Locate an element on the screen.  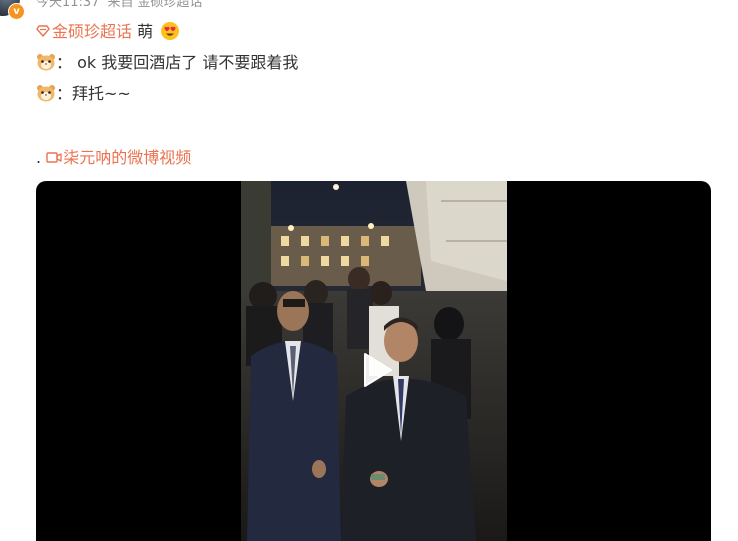
post-text-line-2: ： ok 我要回酒店了 请不要跟着我 is located at coordinates (167, 63).